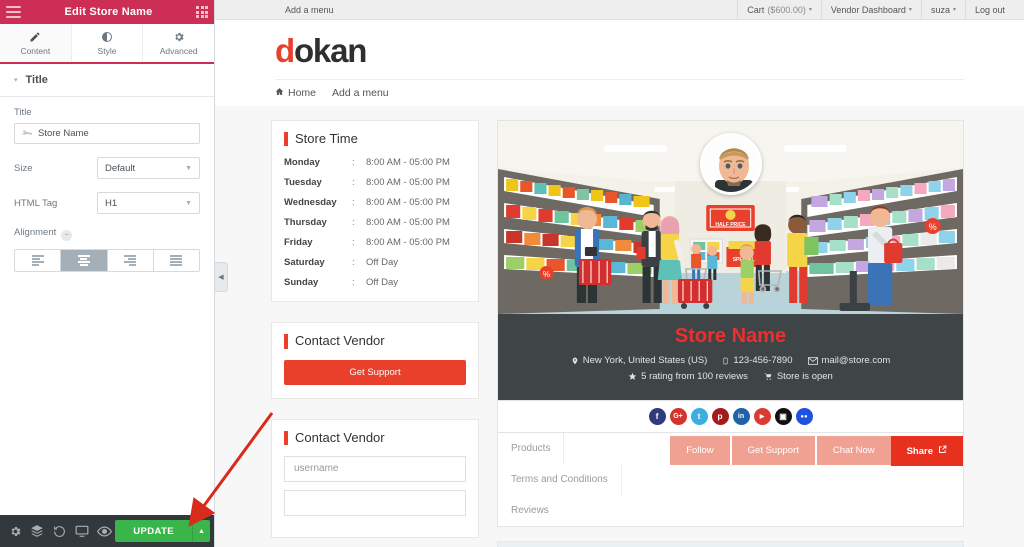 Image resolution: width=1024 pixels, height=547 pixels. I want to click on update-button: UPDATE, so click(154, 531).